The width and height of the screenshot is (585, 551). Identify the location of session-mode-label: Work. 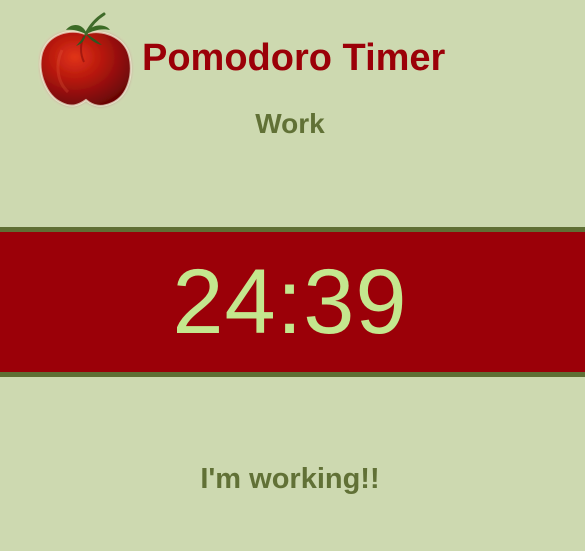
(290, 123).